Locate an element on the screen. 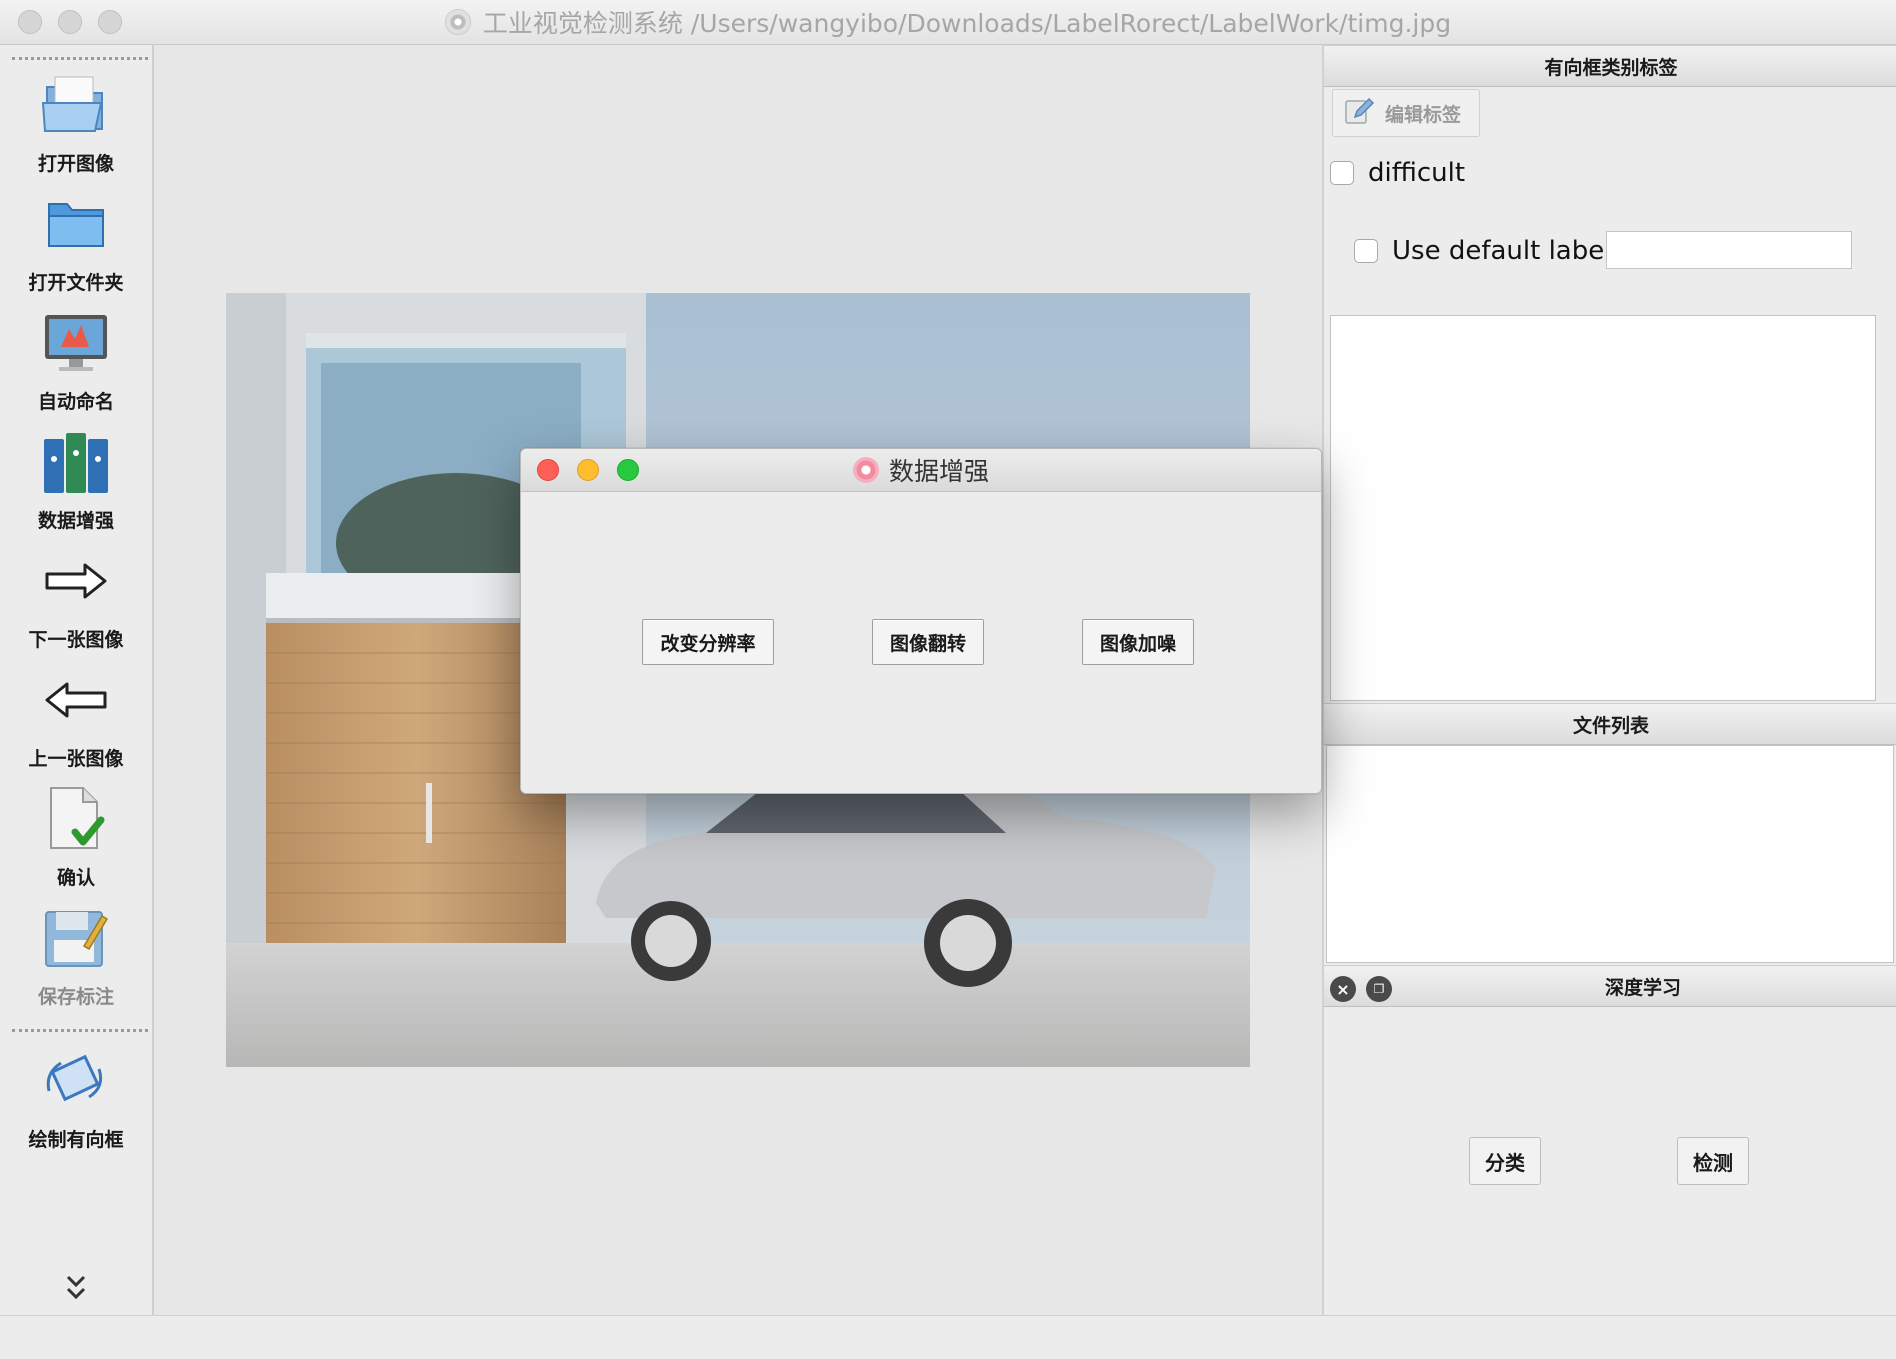  label-list is located at coordinates (1603, 508).